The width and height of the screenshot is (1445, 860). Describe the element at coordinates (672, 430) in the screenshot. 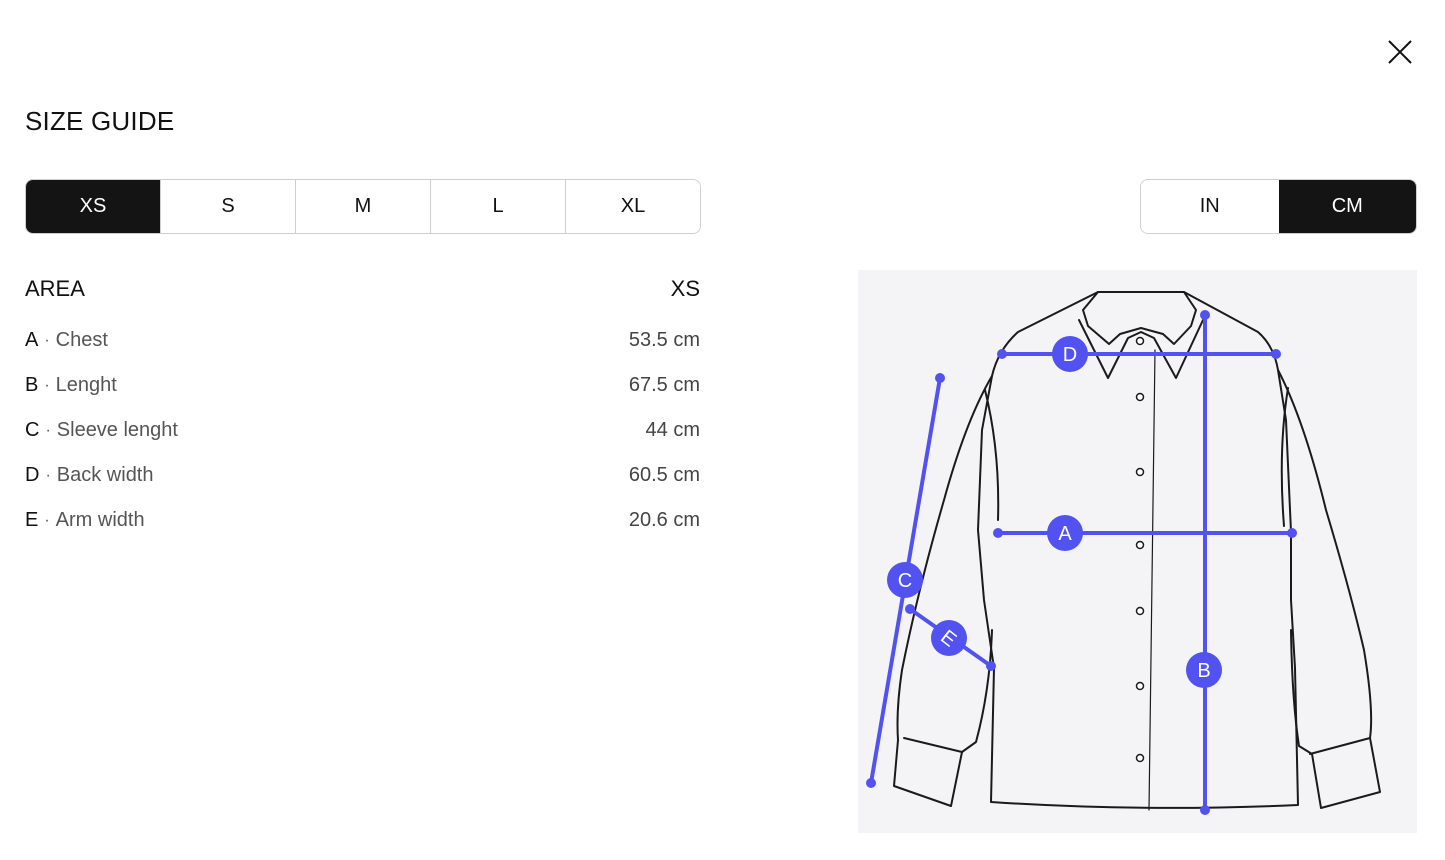

I see `row-value: 44 cm` at that location.